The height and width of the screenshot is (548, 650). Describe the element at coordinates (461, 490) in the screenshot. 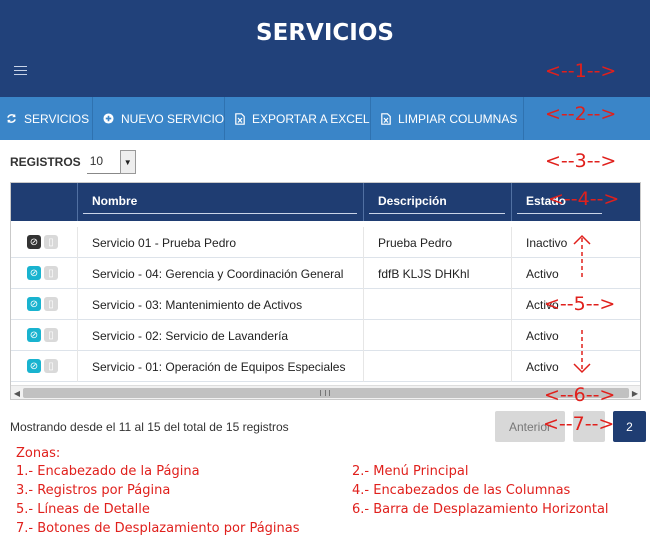

I see `legend-item: 4.- Encabezados de las Columnas` at that location.